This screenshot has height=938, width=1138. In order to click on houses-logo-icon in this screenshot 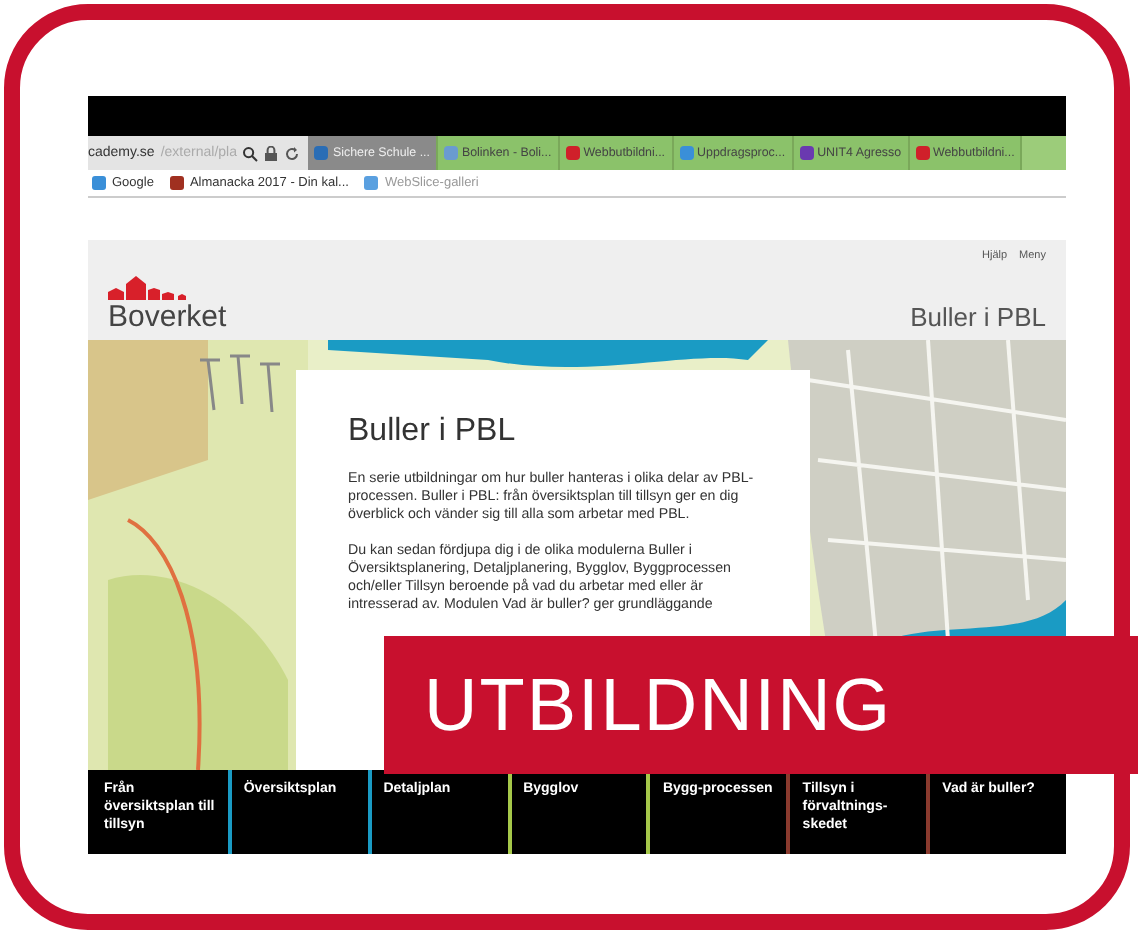, I will do `click(148, 286)`.